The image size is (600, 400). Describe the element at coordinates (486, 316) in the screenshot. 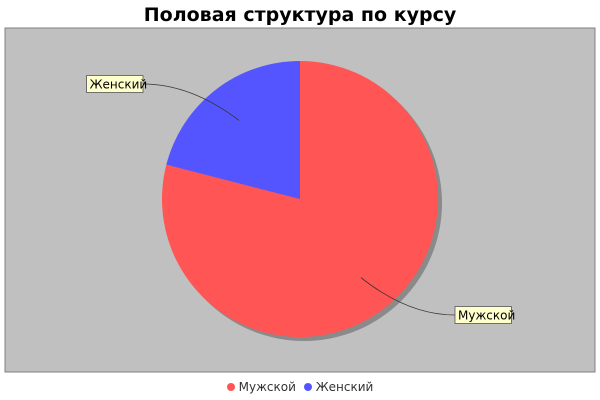

I see `pie-label-text-male: Мужской` at that location.